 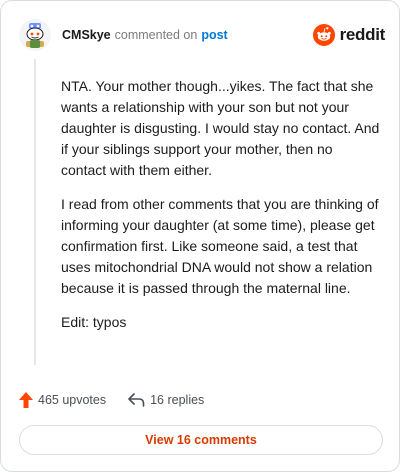 What do you see at coordinates (214, 35) in the screenshot?
I see `post-link: post` at bounding box center [214, 35].